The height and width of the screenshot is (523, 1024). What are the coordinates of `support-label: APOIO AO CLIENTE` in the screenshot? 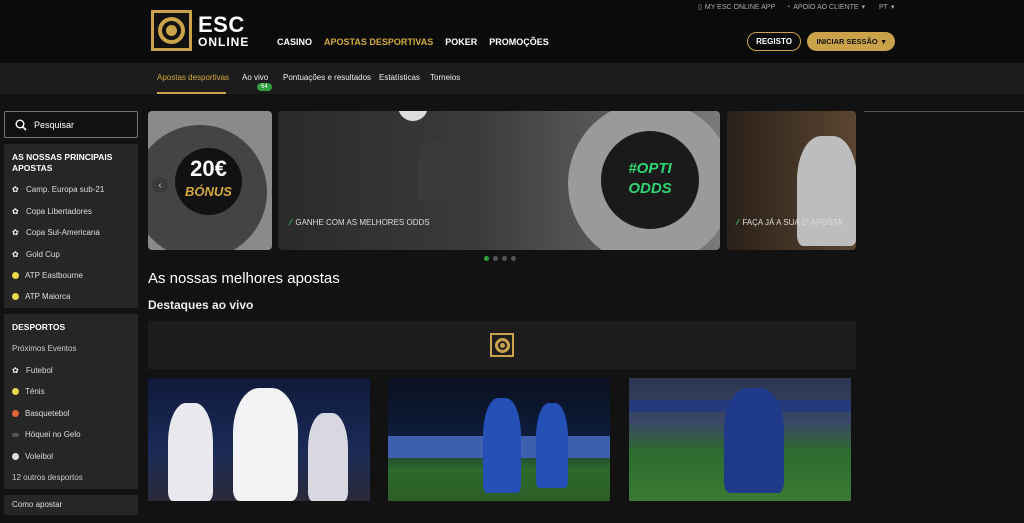 It's located at (826, 7).